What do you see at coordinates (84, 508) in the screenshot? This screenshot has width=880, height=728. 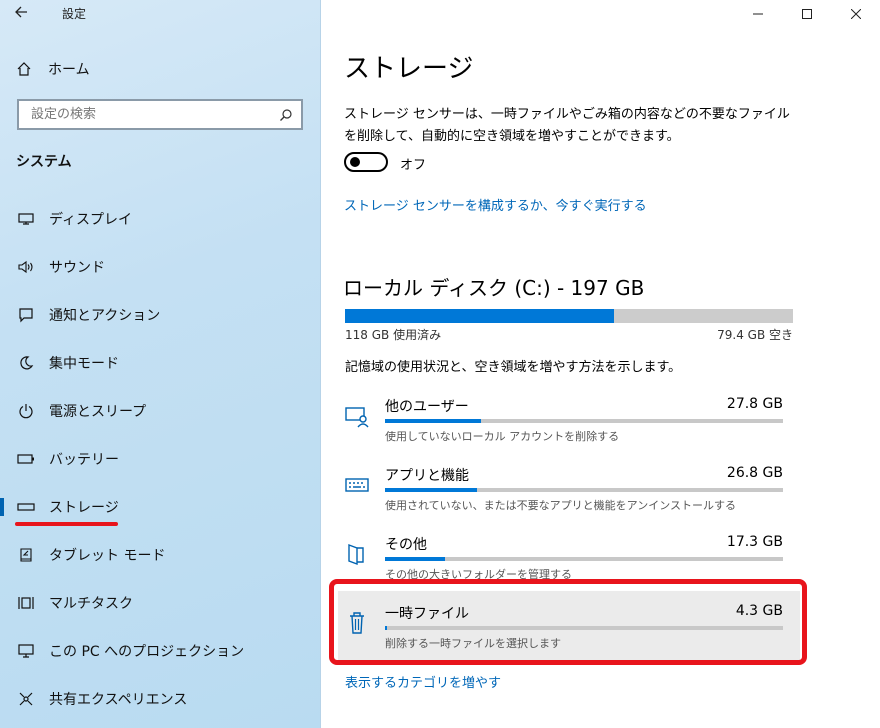 I see `sidebar-item-label: ストレージ` at bounding box center [84, 508].